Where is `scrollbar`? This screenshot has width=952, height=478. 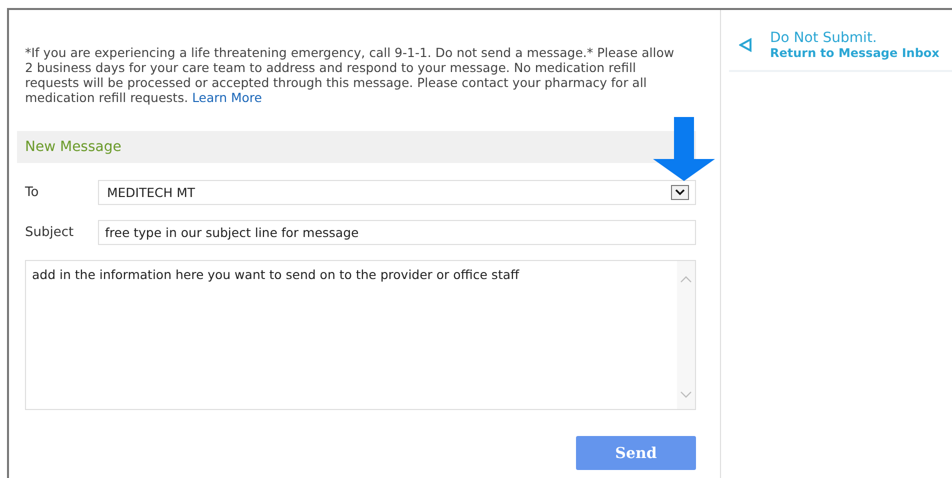
scrollbar is located at coordinates (686, 335).